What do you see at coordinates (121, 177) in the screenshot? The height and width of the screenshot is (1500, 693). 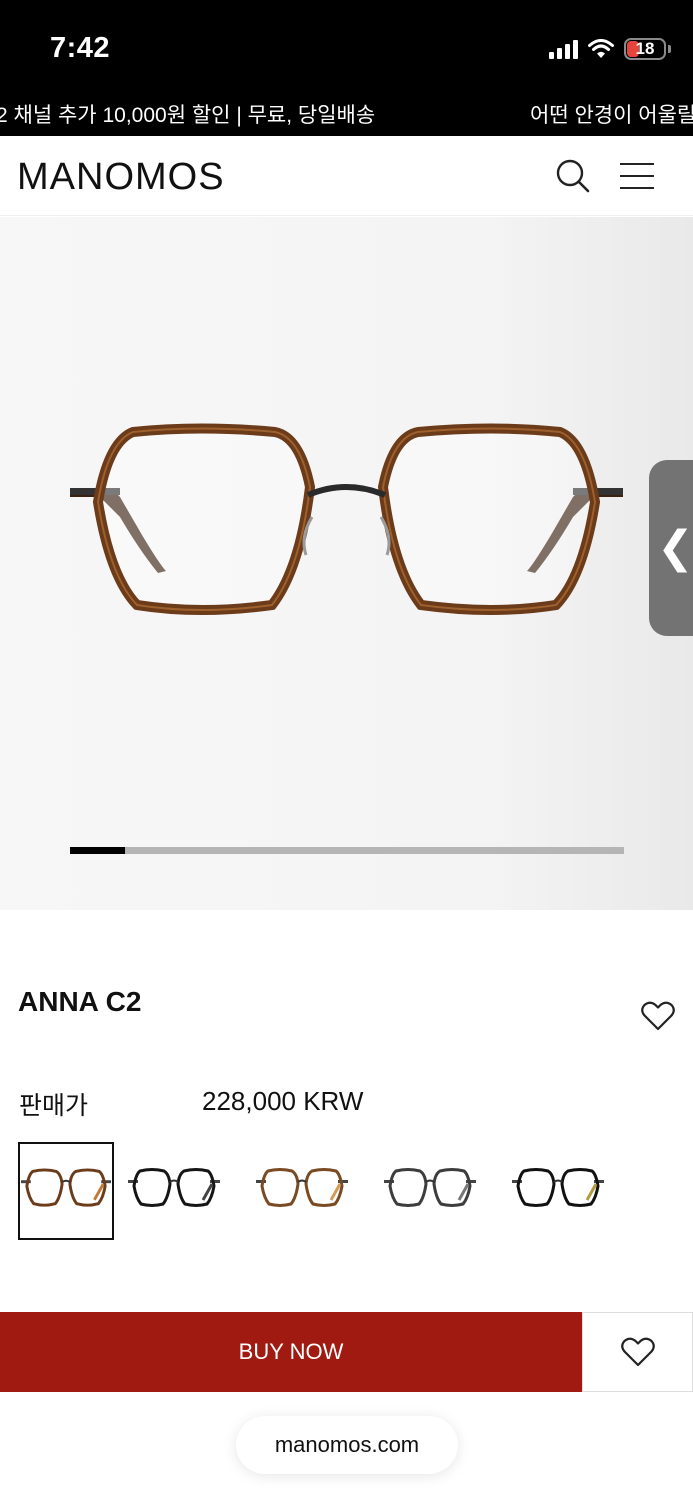 I see `brand-logo: MANOMOS` at bounding box center [121, 177].